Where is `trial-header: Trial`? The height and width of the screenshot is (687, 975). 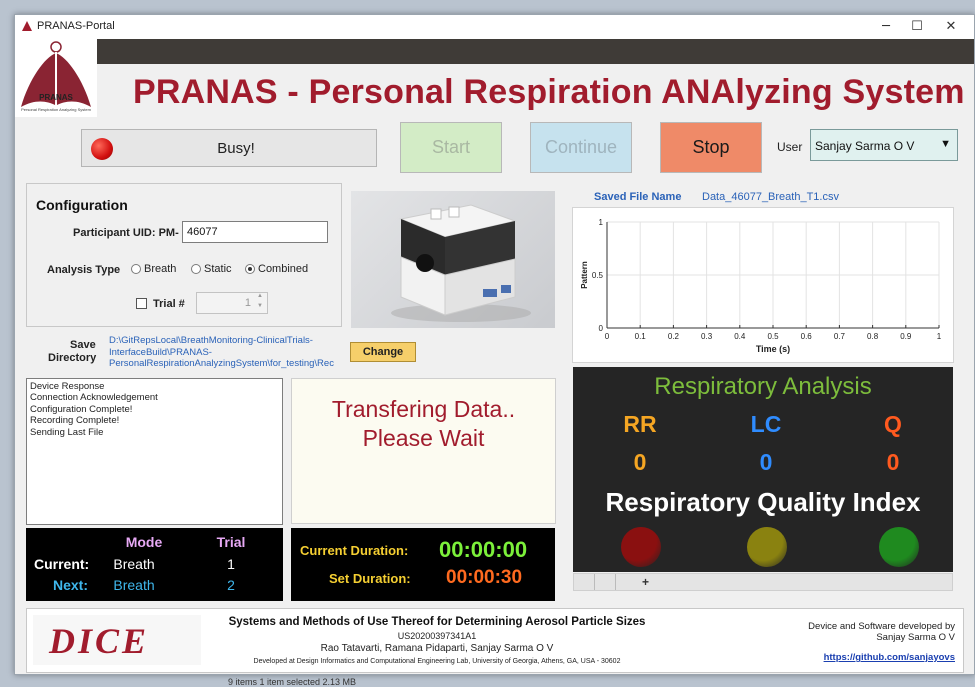 trial-header: Trial is located at coordinates (231, 542).